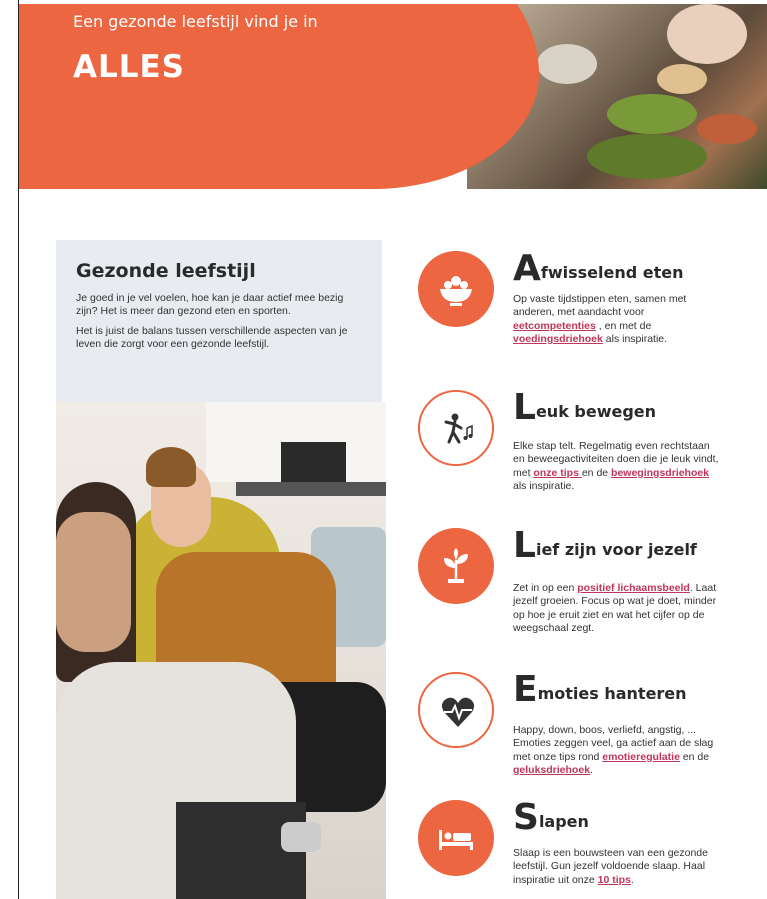 This screenshot has width=767, height=899. What do you see at coordinates (456, 566) in the screenshot?
I see `plant-icon` at bounding box center [456, 566].